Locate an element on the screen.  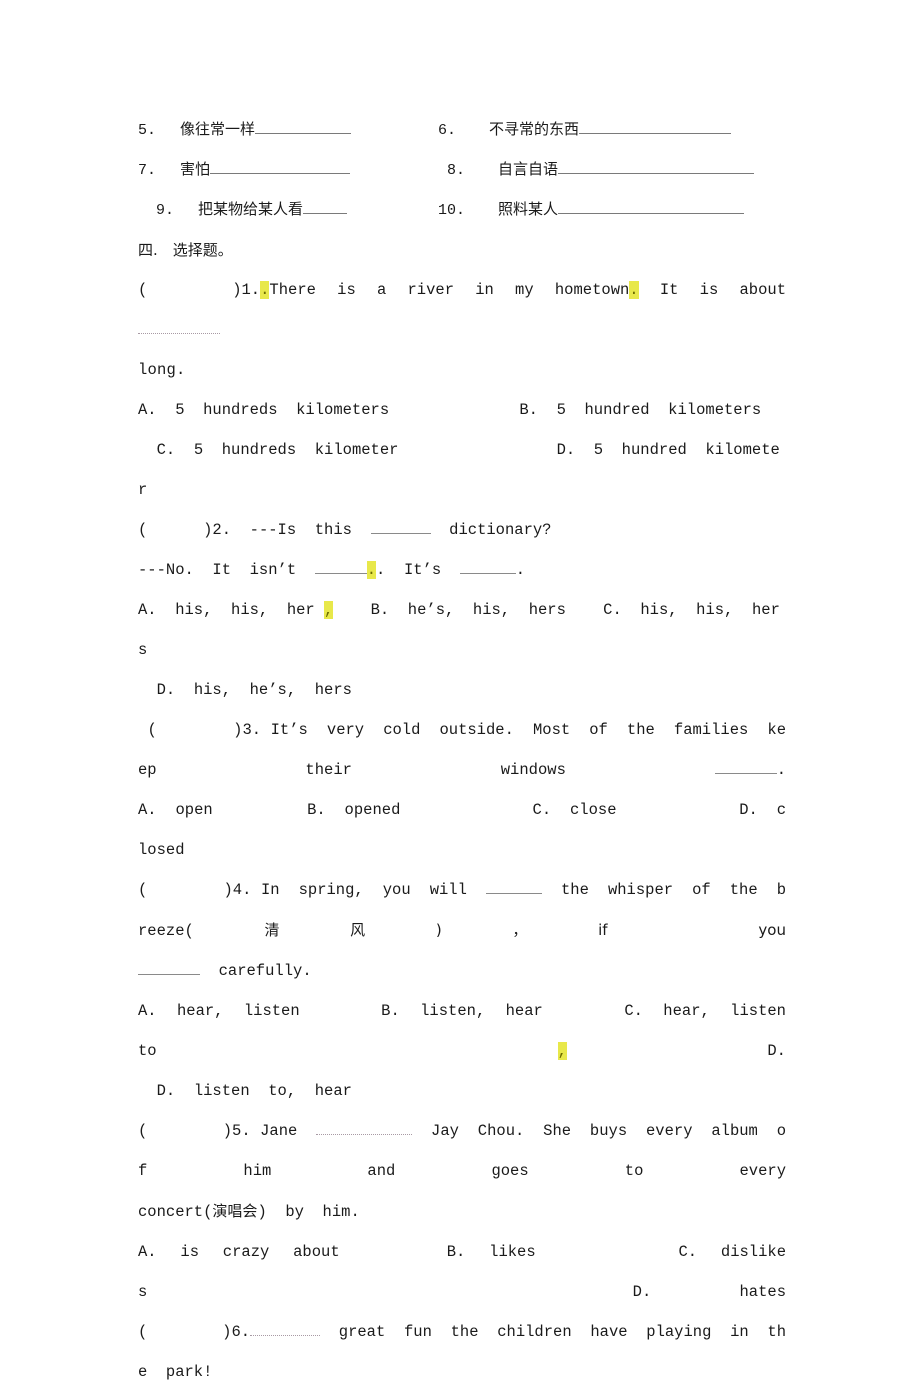
vocab-row: 7. 害怕 8. 自言自语 is located at coordinates (462, 170).